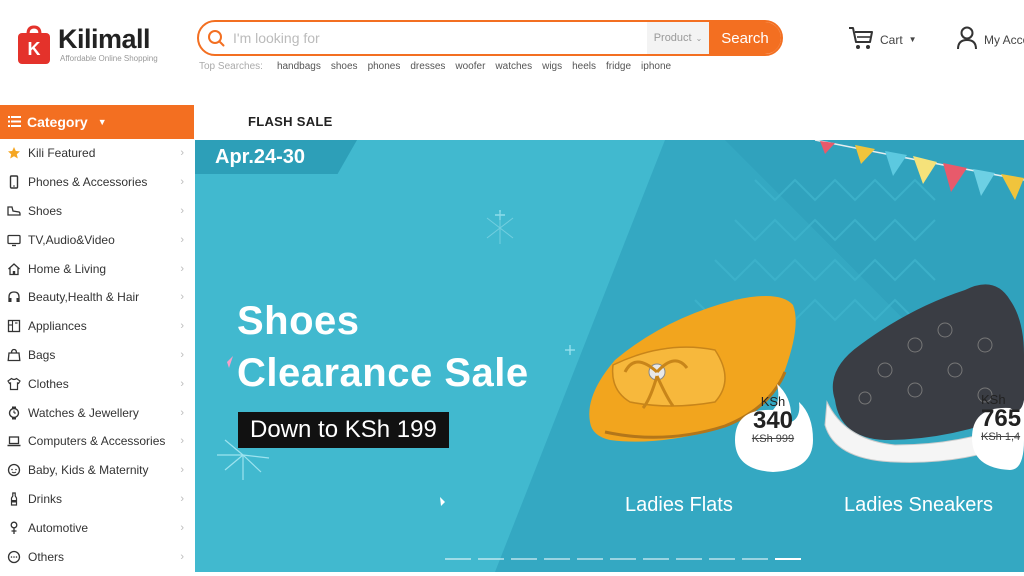 The image size is (1024, 576). Describe the element at coordinates (552, 66) in the screenshot. I see `top-search-link: wigs` at that location.